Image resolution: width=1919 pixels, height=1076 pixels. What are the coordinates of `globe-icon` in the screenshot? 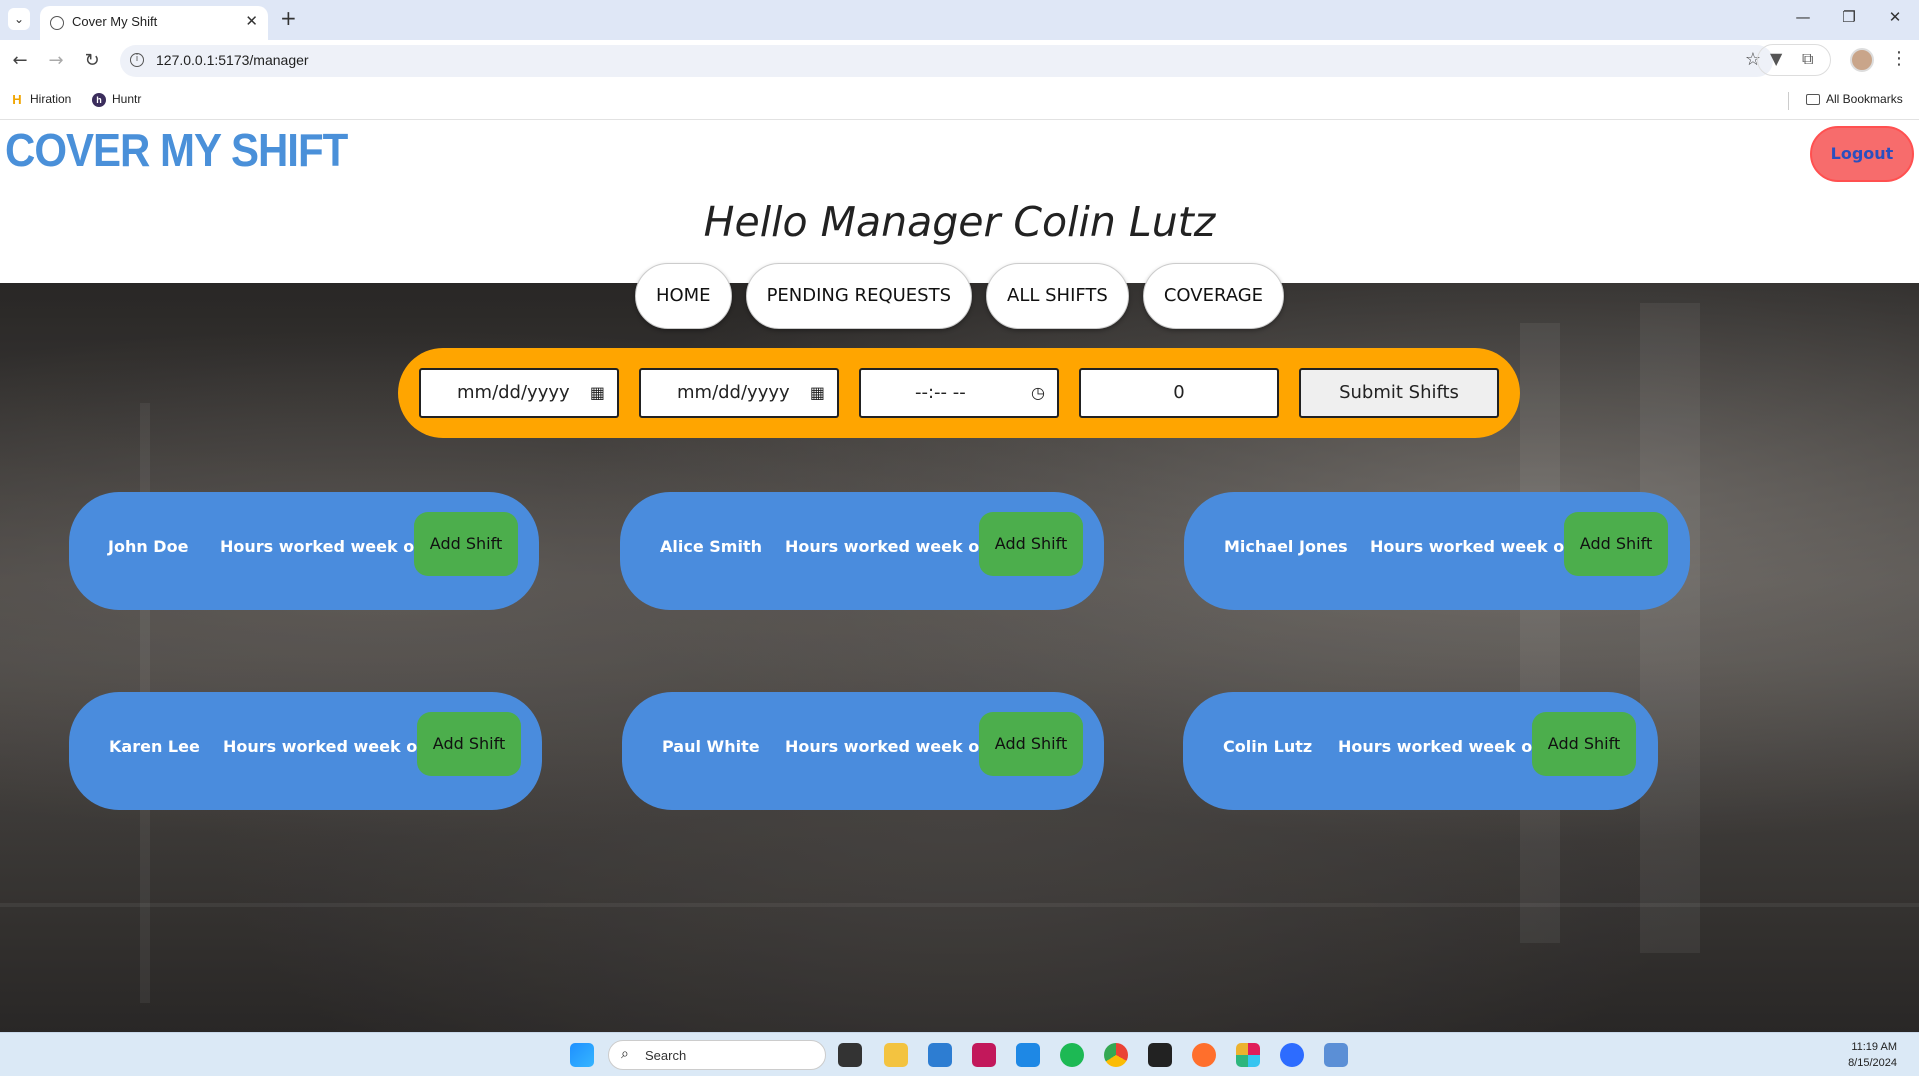 It's located at (57, 23).